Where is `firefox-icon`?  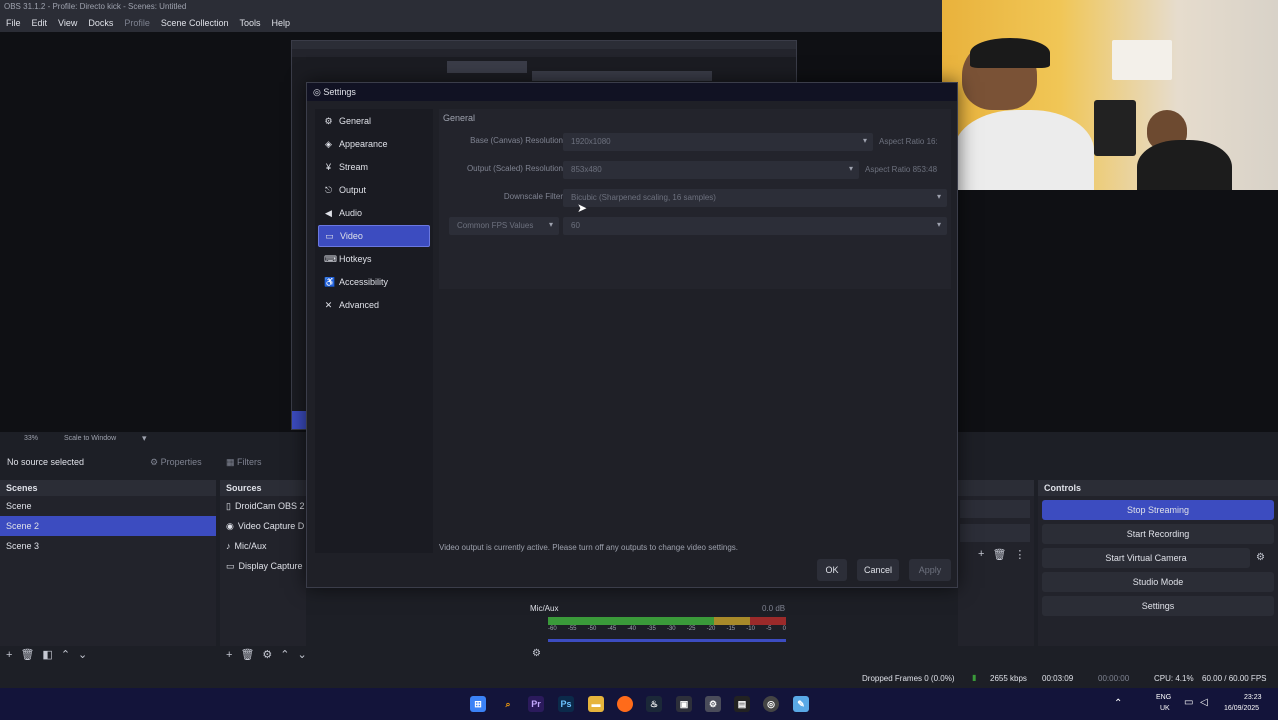 firefox-icon is located at coordinates (625, 704).